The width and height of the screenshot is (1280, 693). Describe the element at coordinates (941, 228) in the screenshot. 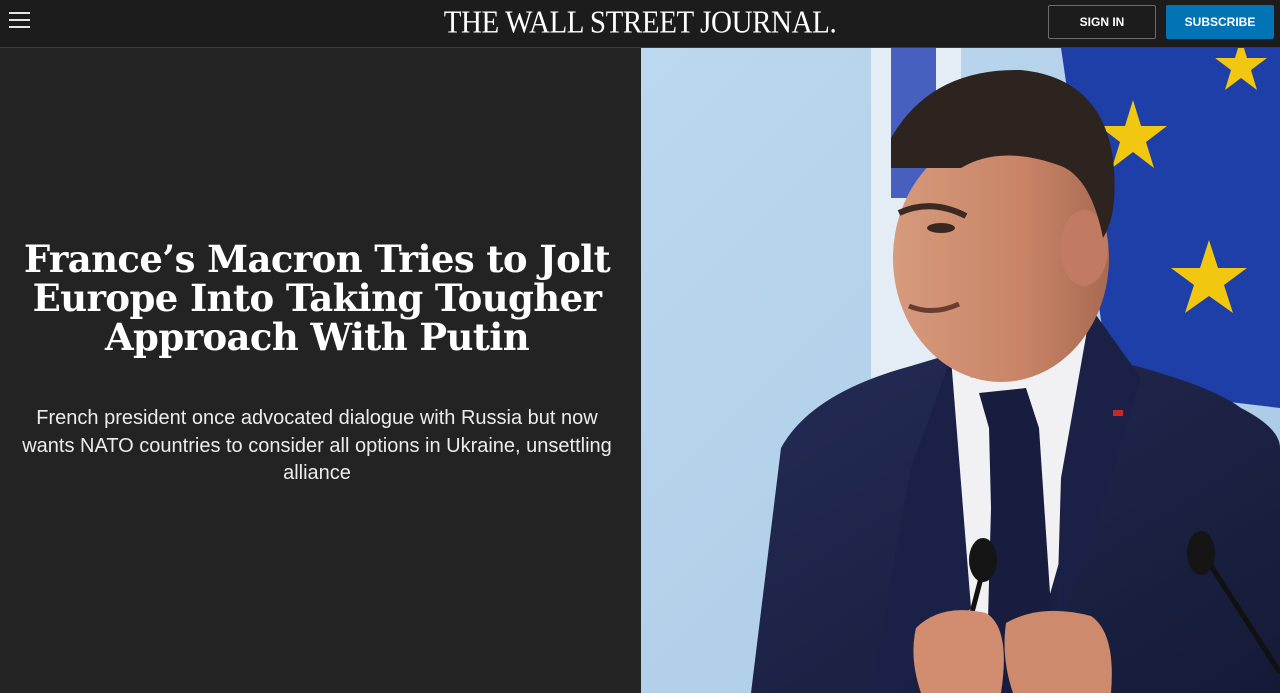

I see `eye` at that location.